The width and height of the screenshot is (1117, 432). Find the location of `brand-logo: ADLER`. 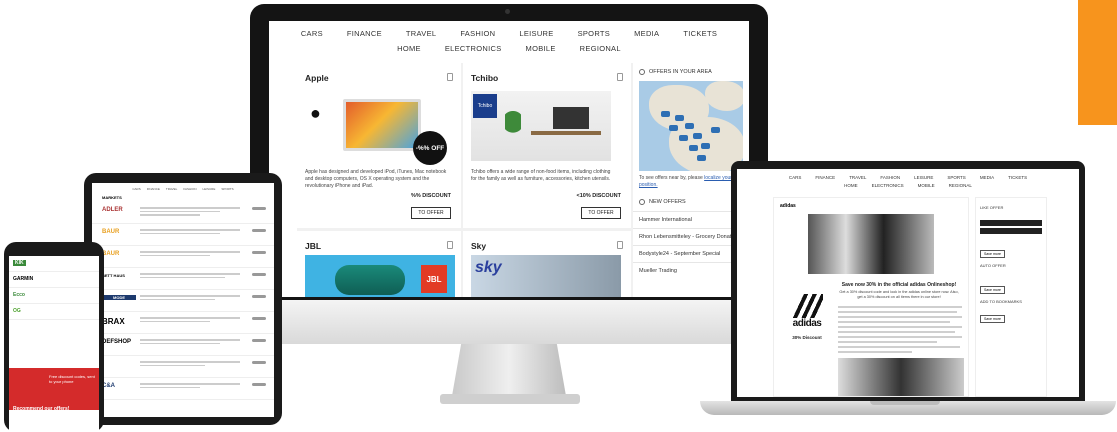

brand-logo: ADLER is located at coordinates (112, 210).